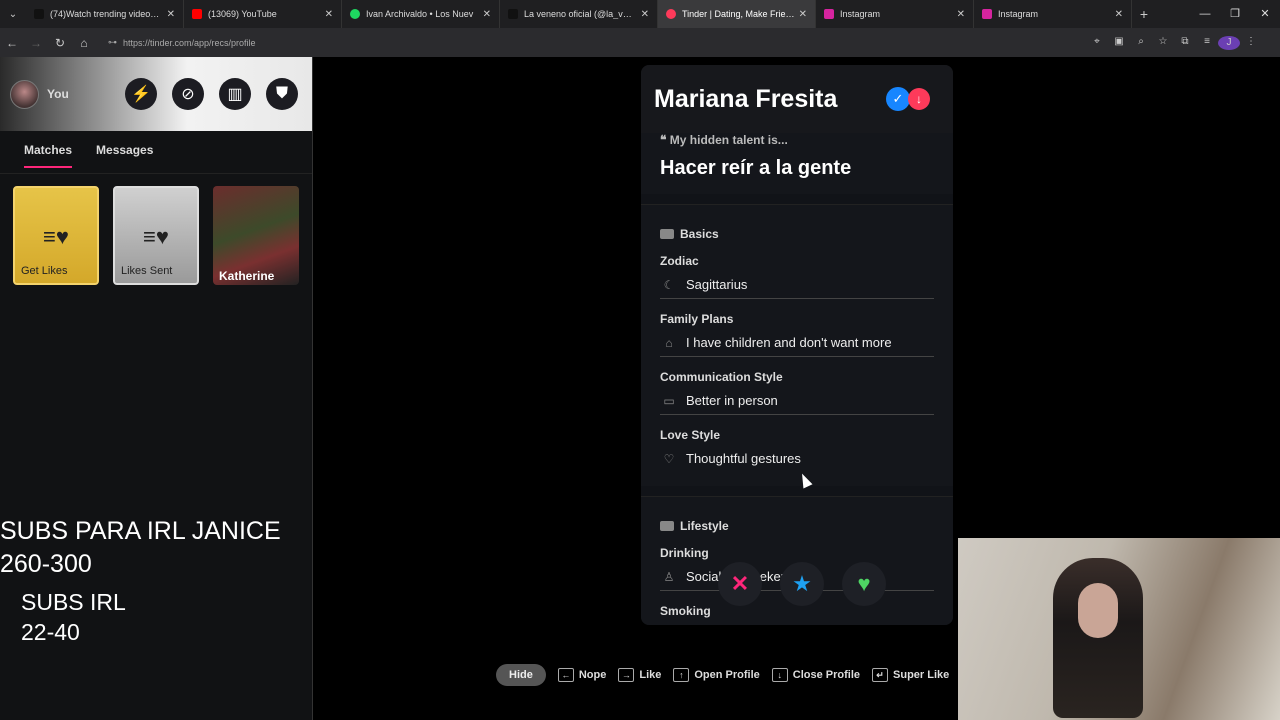  I want to click on verified-check-icon: ✓, so click(898, 99).